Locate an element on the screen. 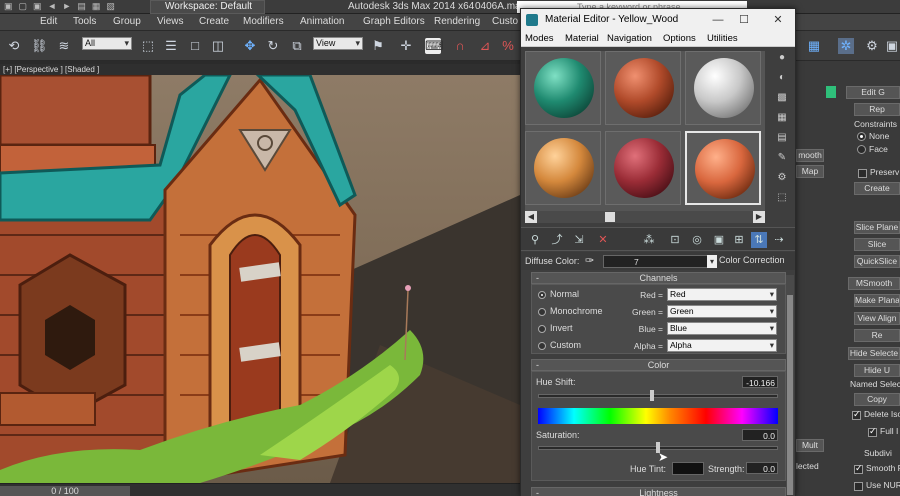 The width and height of the screenshot is (900, 496). bind-spacewarp-icon: ≋ is located at coordinates (64, 46).